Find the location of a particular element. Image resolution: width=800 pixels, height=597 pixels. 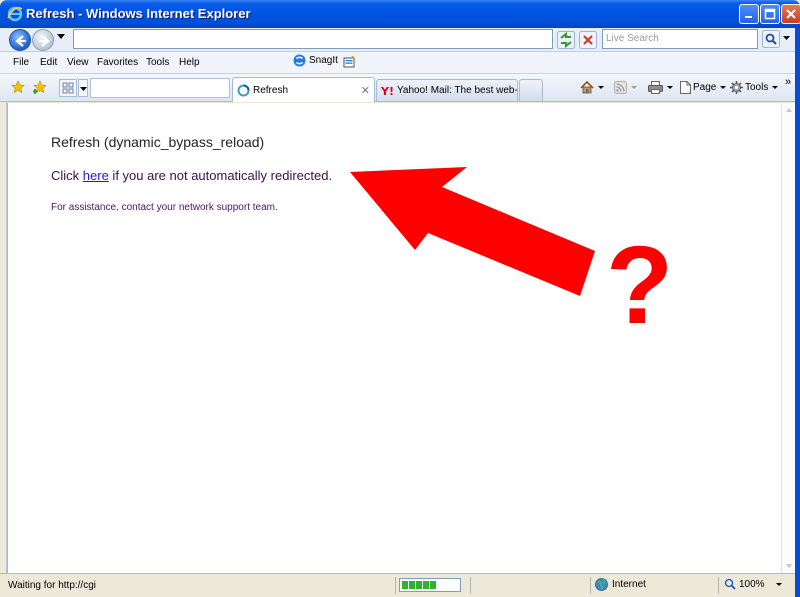

maximize-icon is located at coordinates (770, 14).